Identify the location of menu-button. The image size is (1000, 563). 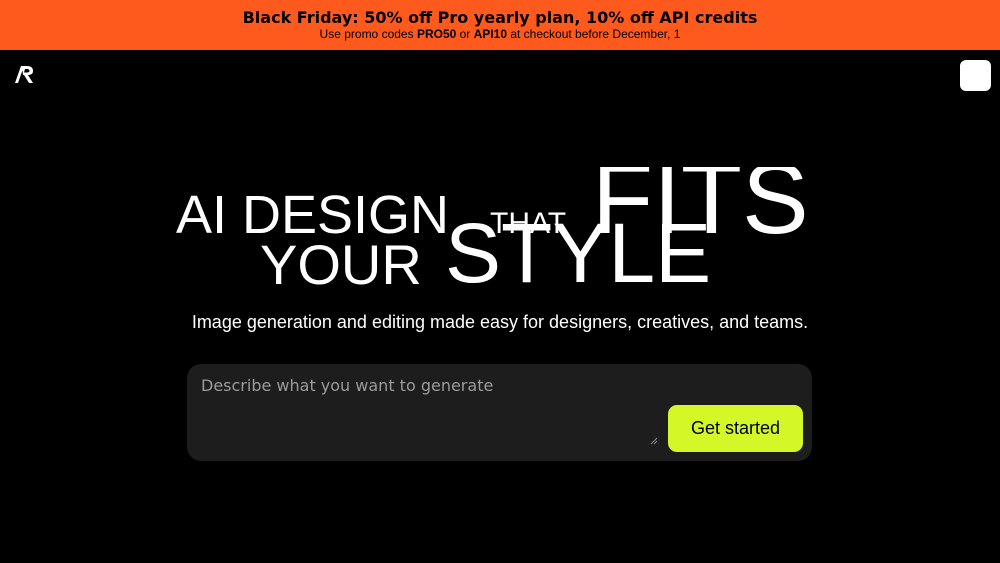
(975, 75).